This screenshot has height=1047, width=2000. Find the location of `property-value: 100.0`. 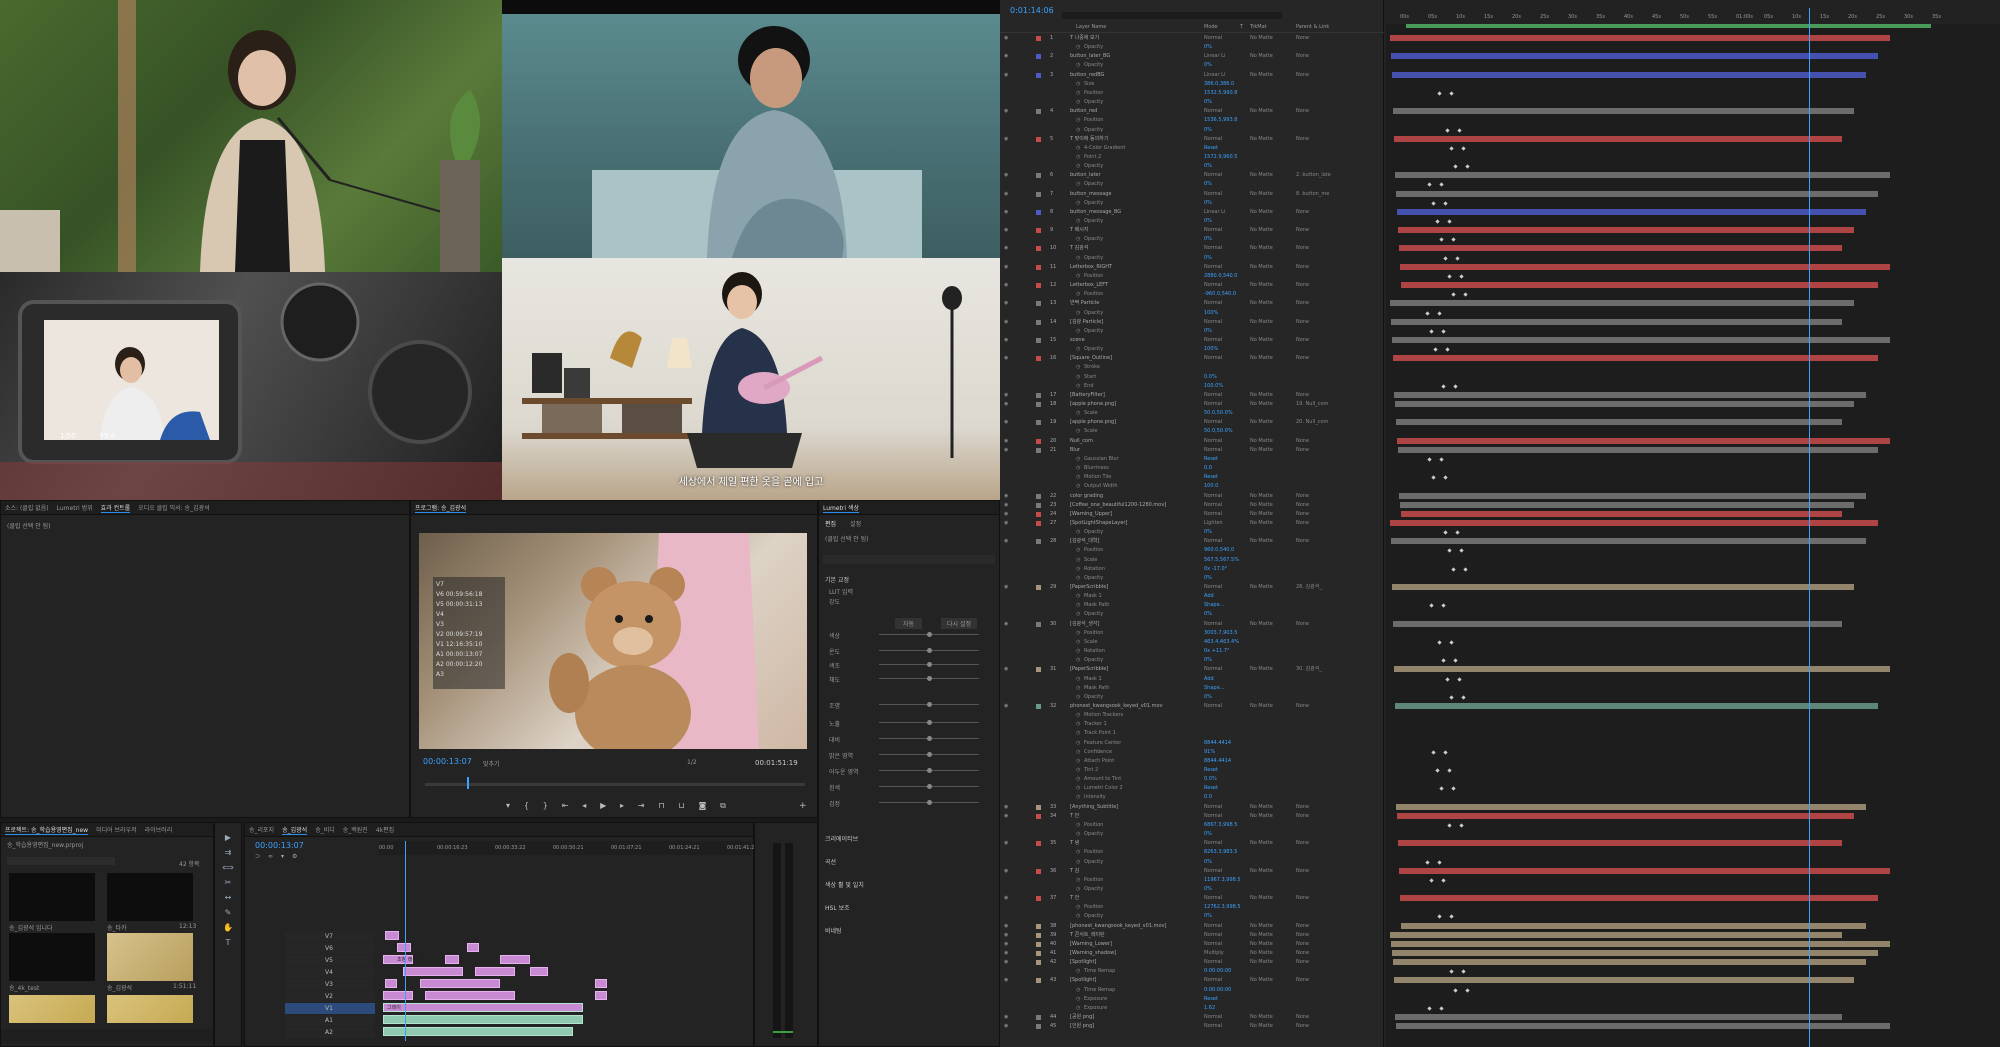

property-value: 100.0 is located at coordinates (1211, 486).